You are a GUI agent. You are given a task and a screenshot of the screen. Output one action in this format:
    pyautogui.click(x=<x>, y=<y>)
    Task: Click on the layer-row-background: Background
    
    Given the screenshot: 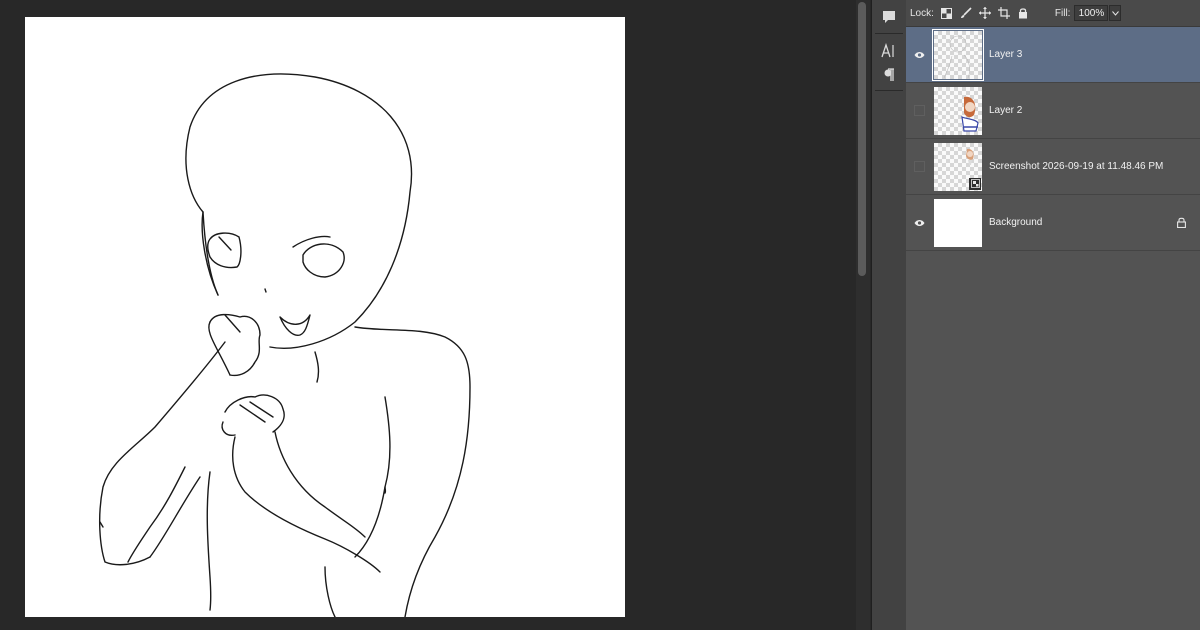 What is the action you would take?
    pyautogui.click(x=1053, y=223)
    